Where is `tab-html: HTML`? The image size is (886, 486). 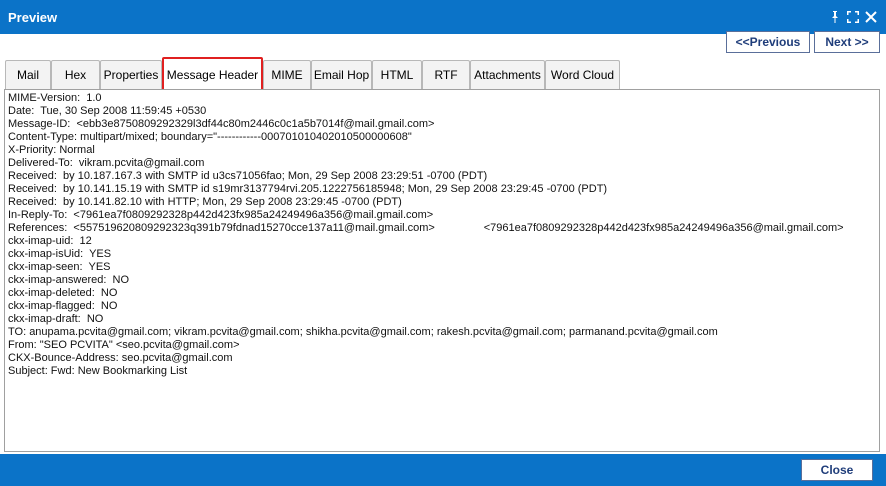 tab-html: HTML is located at coordinates (397, 74).